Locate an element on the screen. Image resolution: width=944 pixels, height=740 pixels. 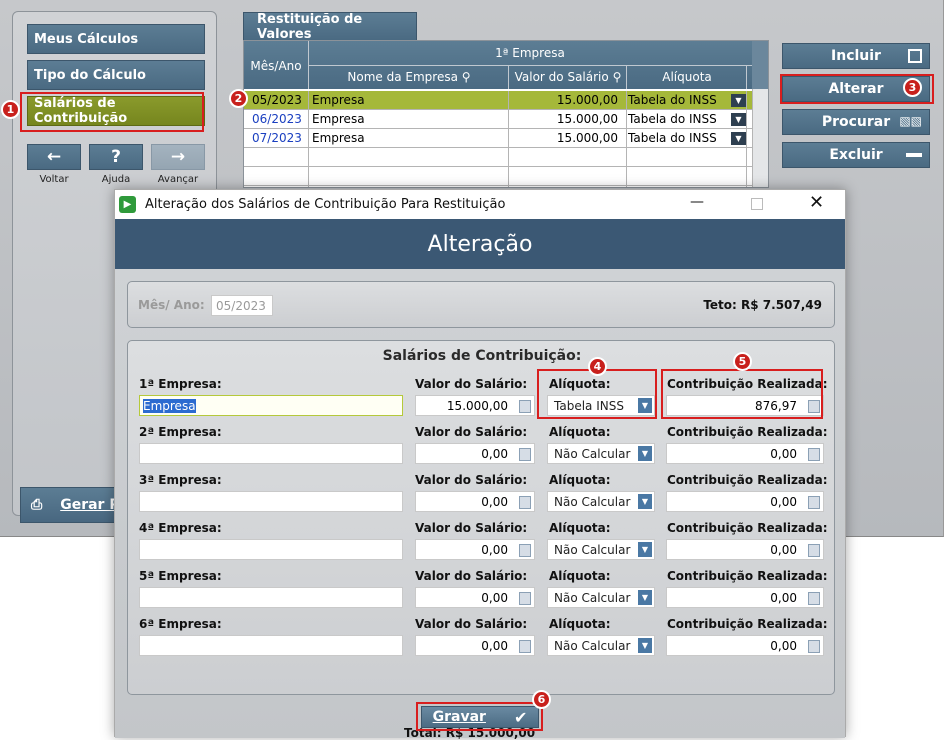
back-label: Voltar is located at coordinates (54, 179).